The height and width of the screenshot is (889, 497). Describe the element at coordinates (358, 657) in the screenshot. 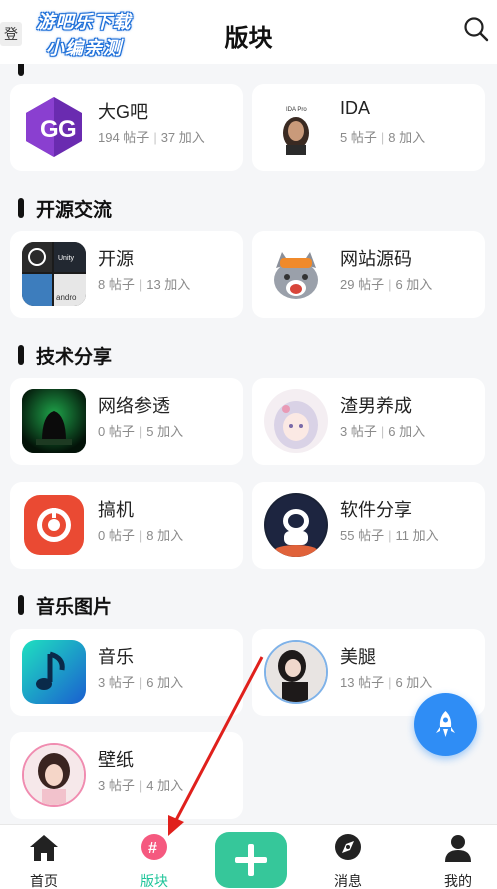

I see `board-name: 美腿` at that location.